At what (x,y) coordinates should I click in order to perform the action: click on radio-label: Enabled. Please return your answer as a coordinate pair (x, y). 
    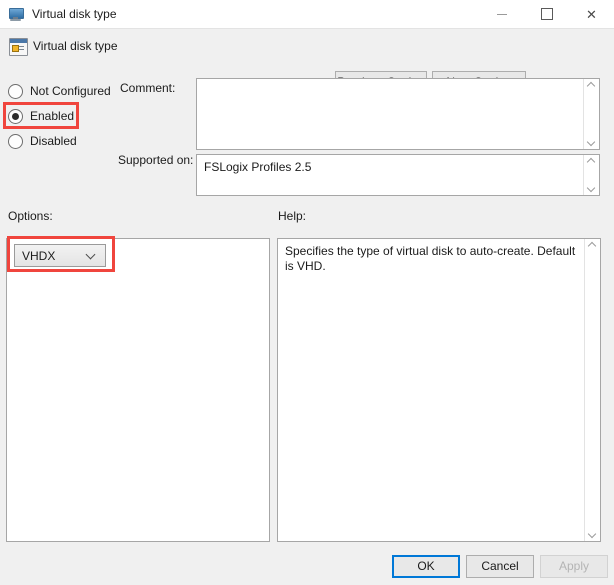
    Looking at the image, I should click on (52, 116).